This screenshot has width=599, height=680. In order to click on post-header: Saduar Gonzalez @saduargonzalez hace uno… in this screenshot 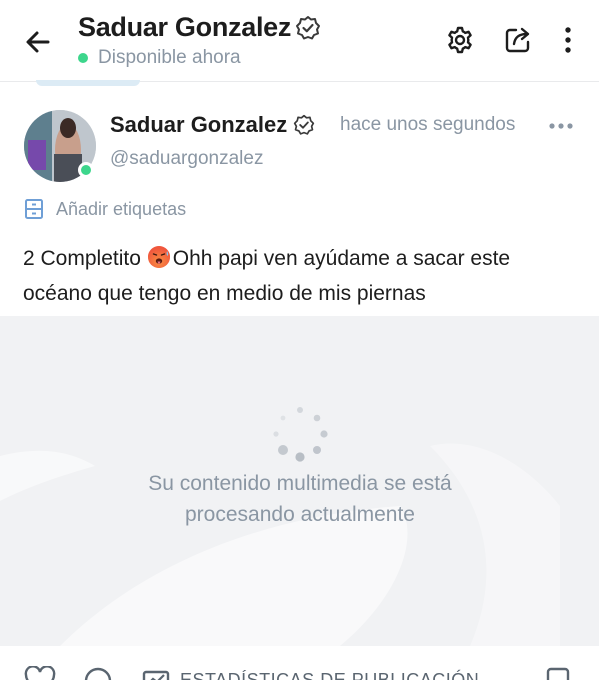, I will do `click(299, 145)`.